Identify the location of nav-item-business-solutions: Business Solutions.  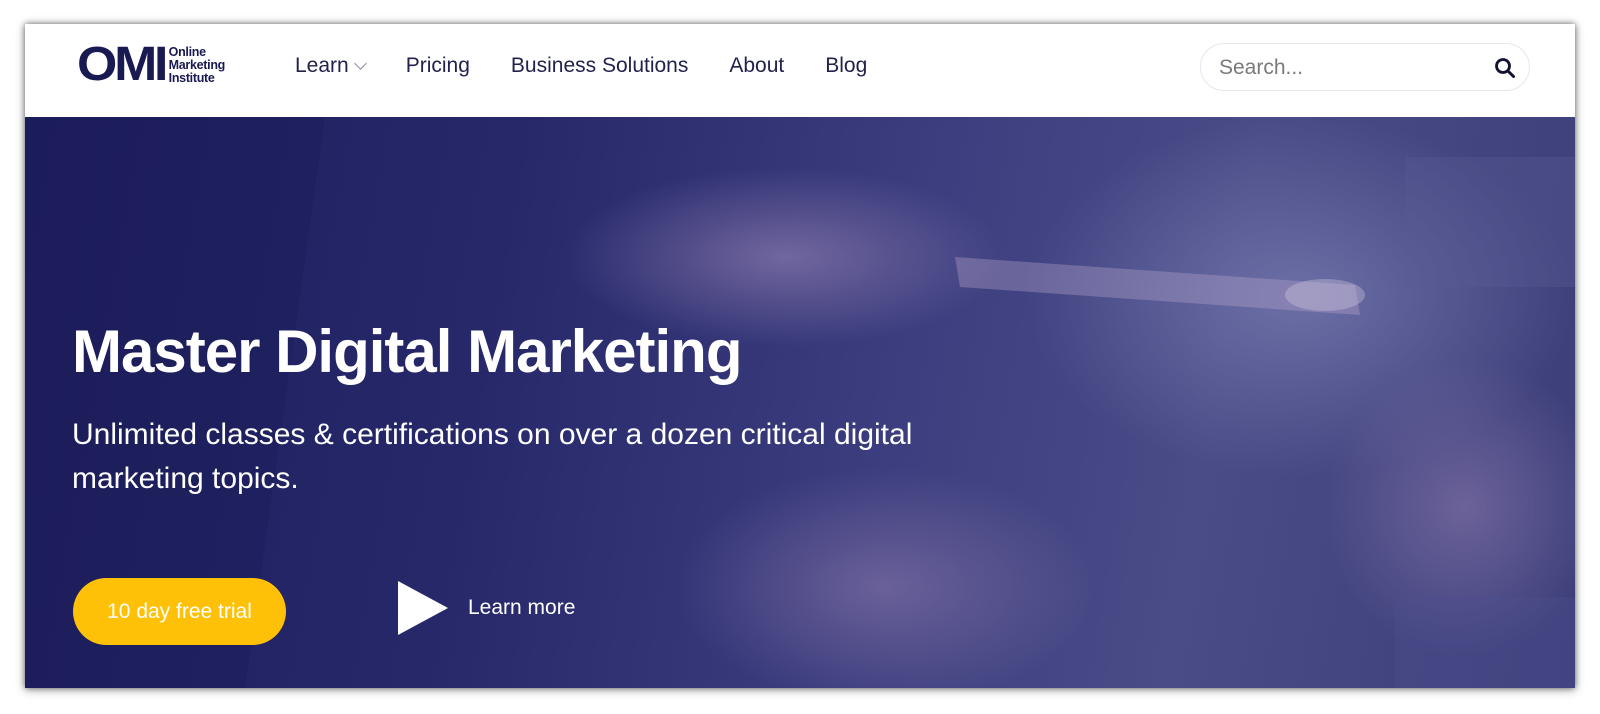
(599, 66).